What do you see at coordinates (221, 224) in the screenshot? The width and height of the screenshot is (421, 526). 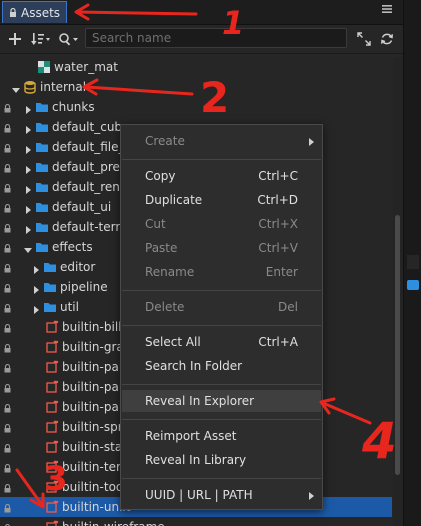 I see `menu-item-cut: Cut Ctrl+X` at bounding box center [221, 224].